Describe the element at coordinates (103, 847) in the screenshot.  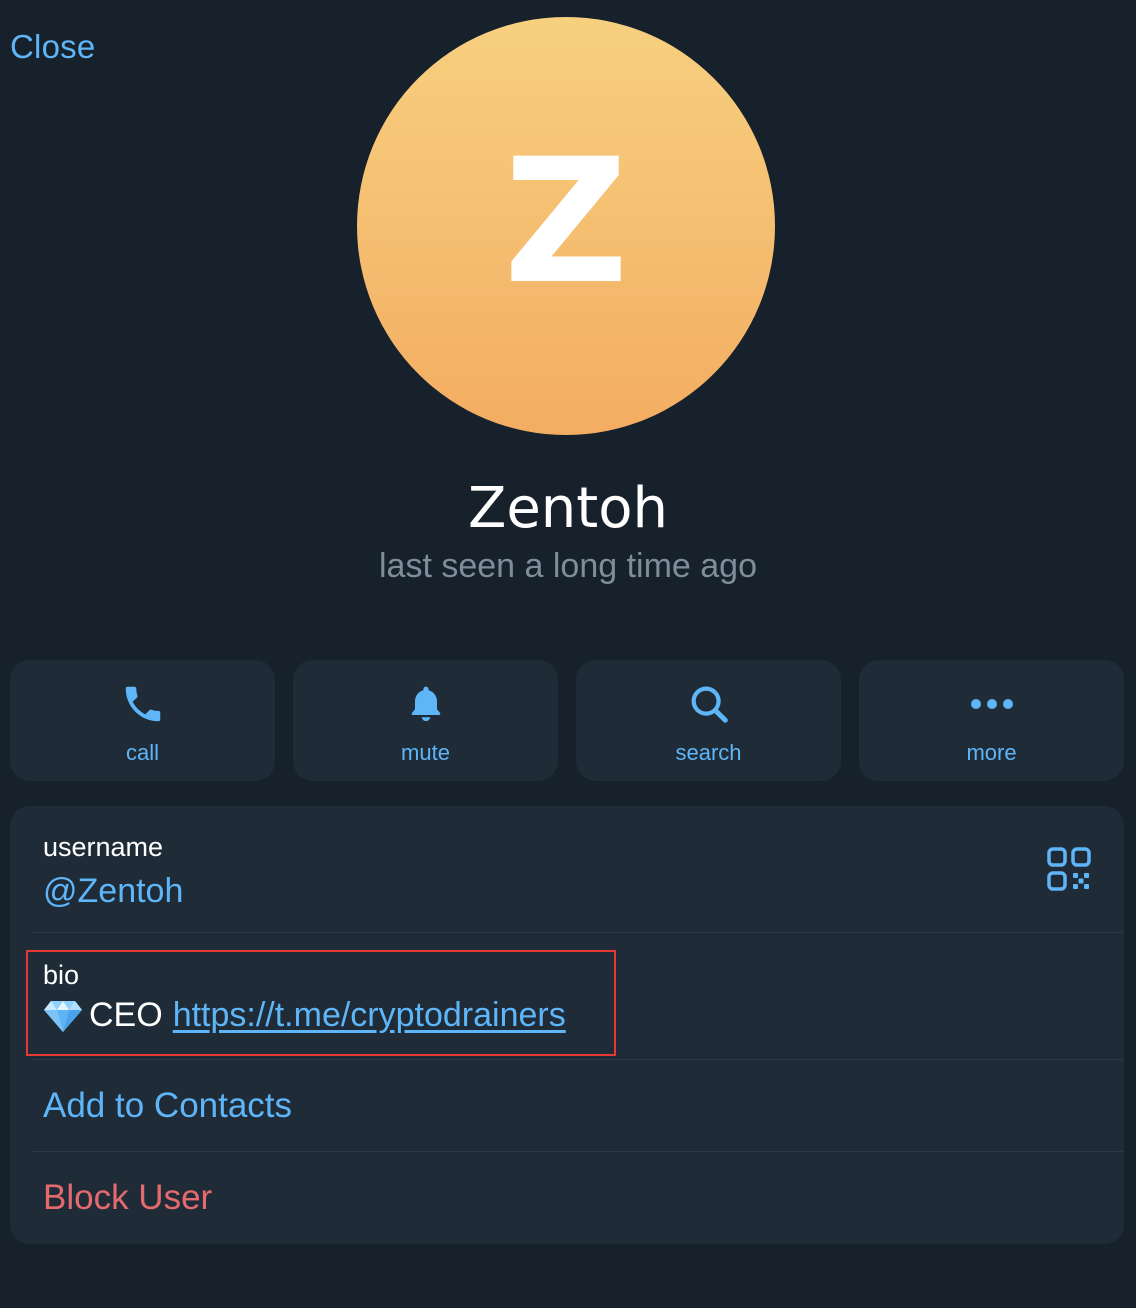
I see `username-label: username` at that location.